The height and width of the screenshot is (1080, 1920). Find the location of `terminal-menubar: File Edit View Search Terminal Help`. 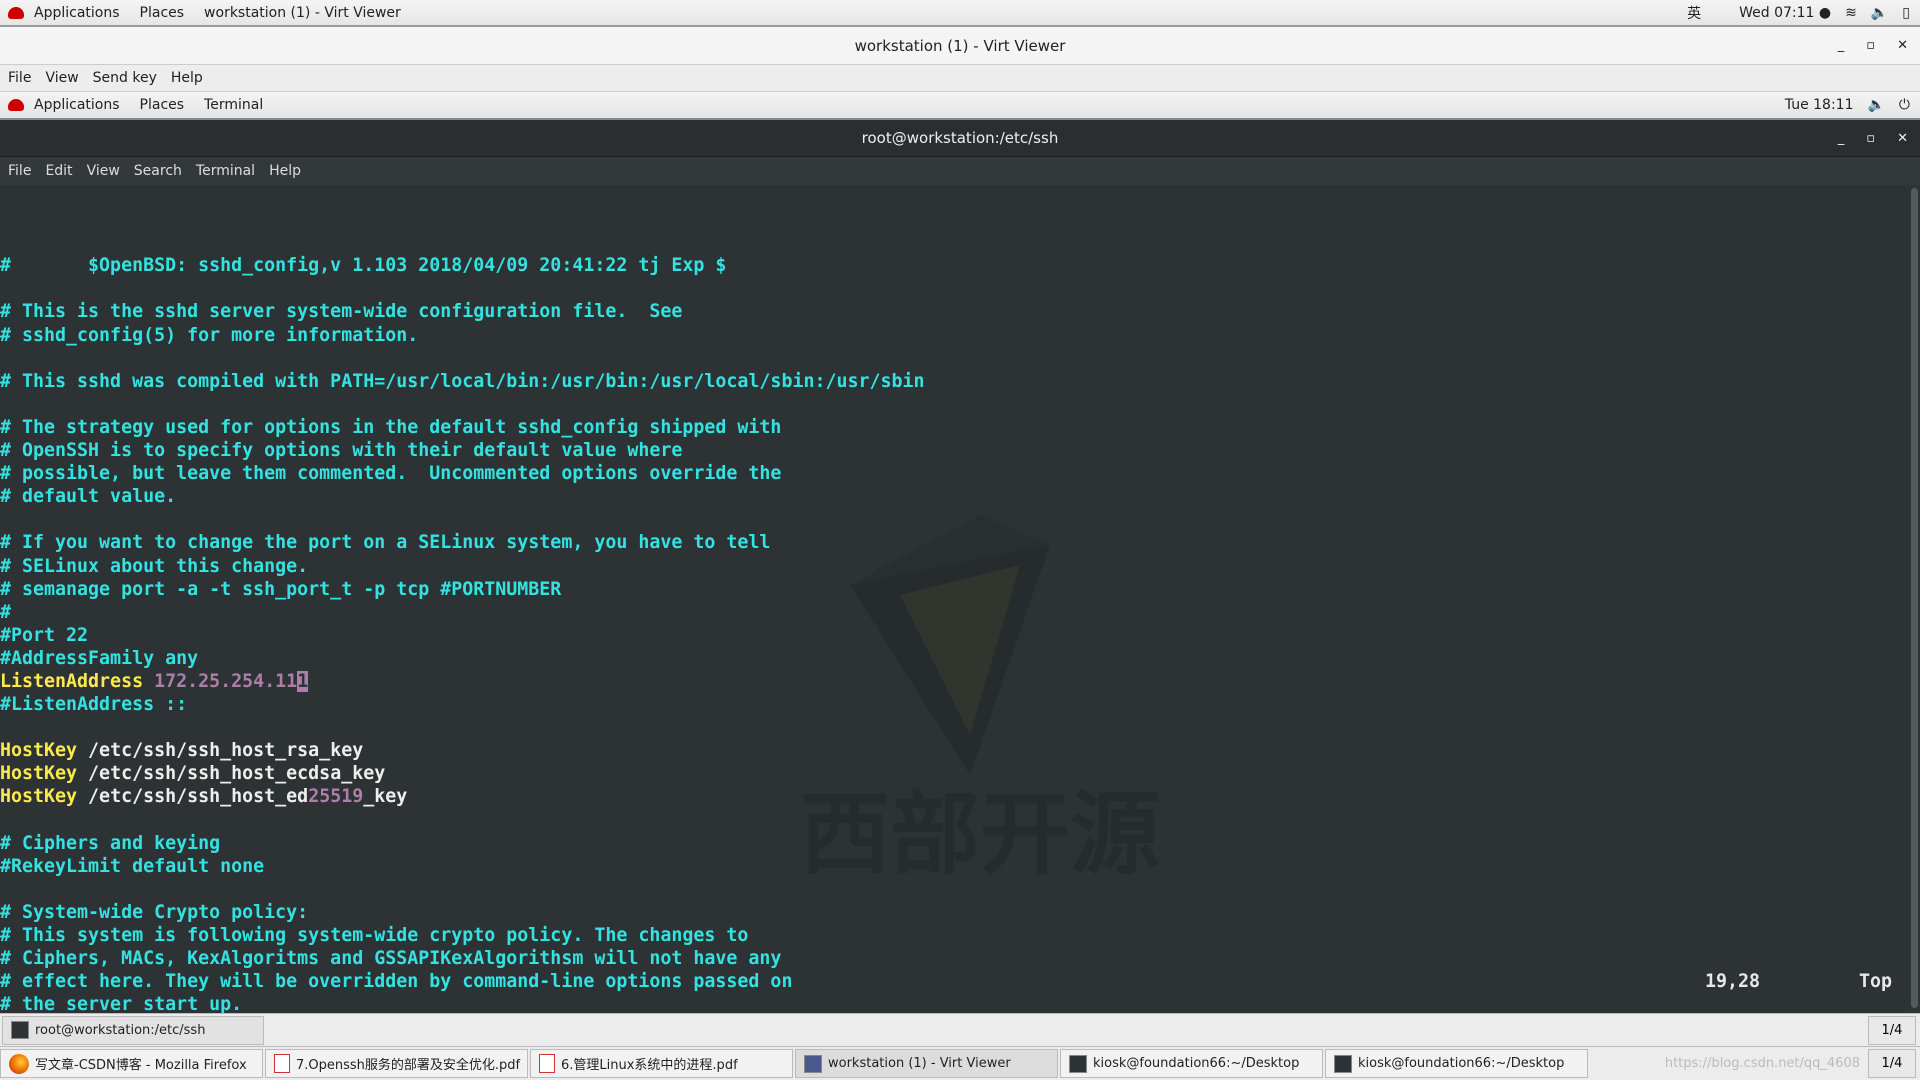

terminal-menubar: File Edit View Search Terminal Help is located at coordinates (960, 171).